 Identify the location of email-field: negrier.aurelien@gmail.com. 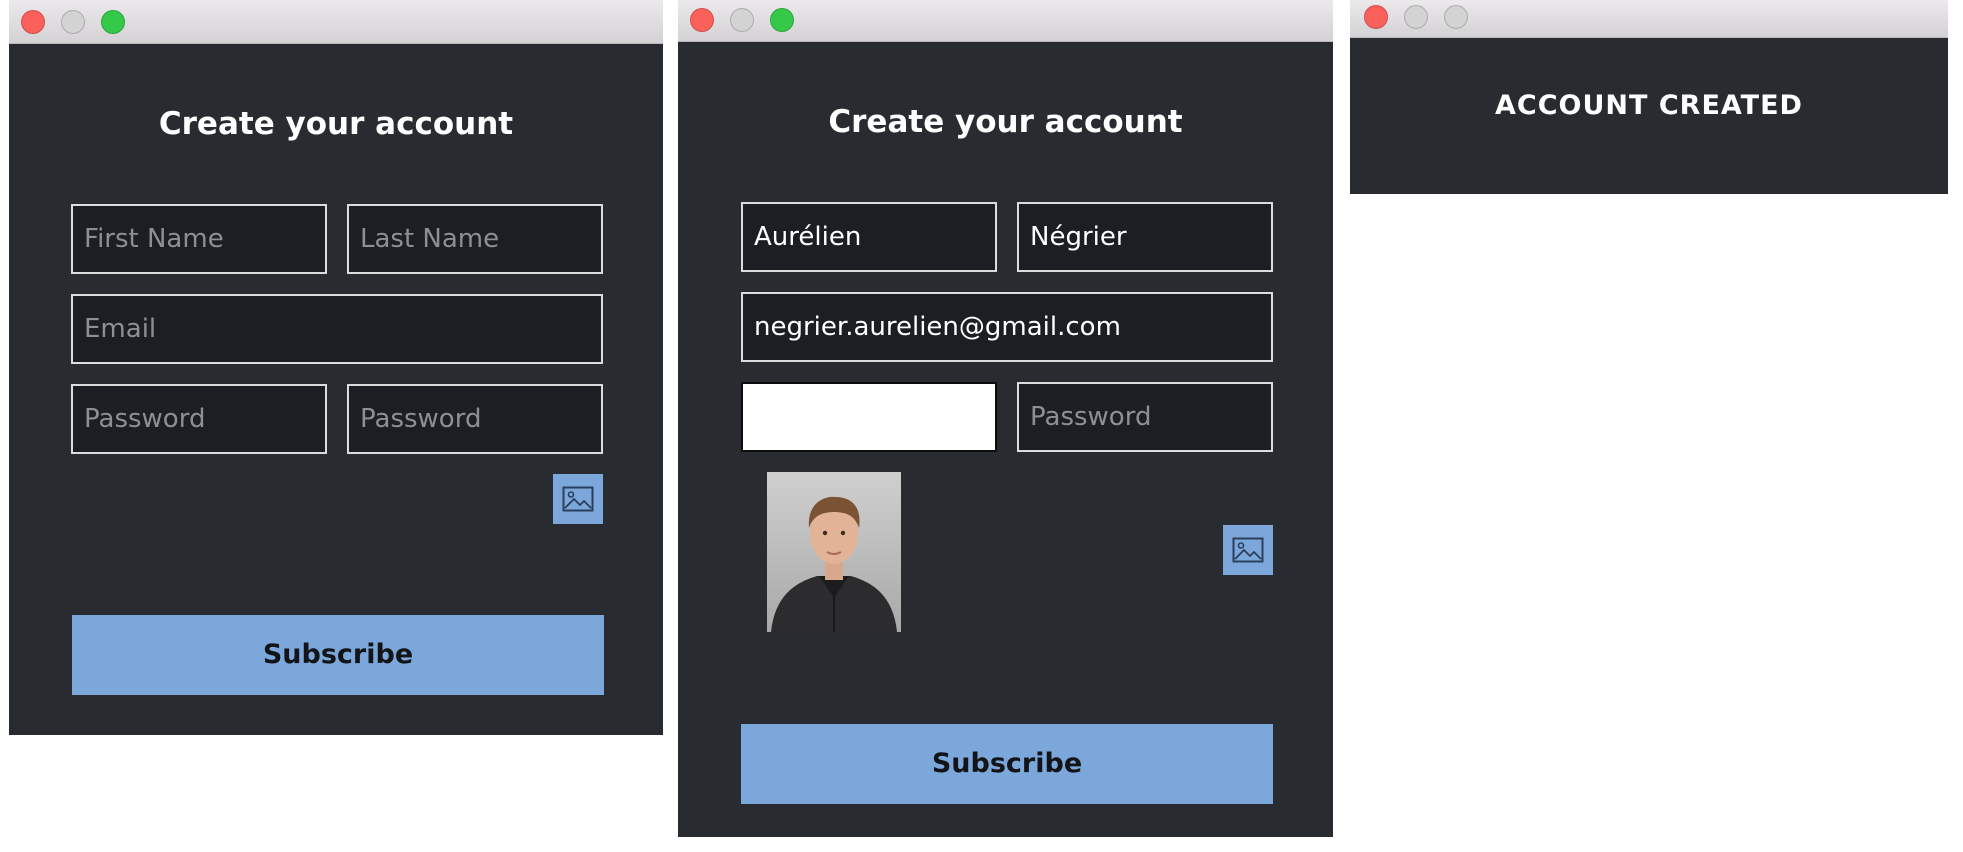
(1007, 327).